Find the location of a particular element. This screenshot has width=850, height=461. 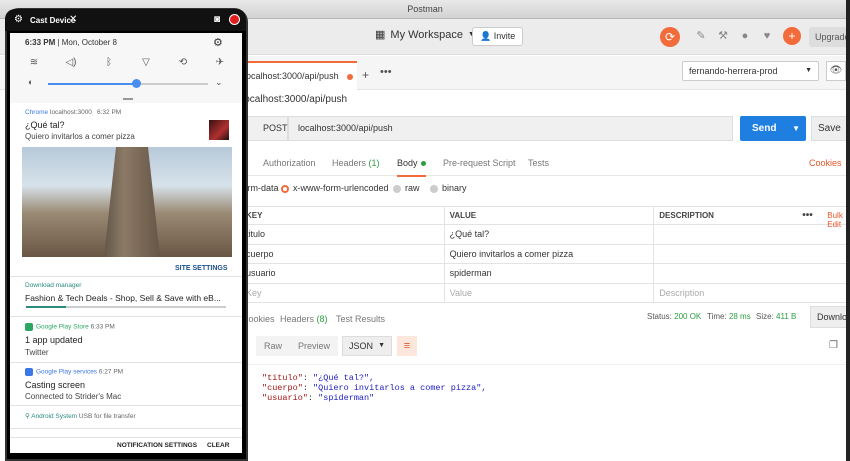

new-button: + is located at coordinates (792, 36).